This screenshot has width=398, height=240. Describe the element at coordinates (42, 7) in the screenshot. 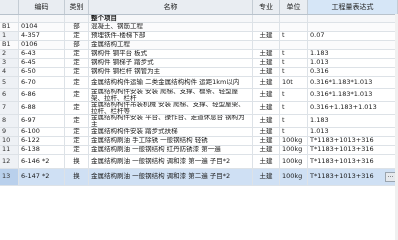

I see `header-code: 编码` at that location.